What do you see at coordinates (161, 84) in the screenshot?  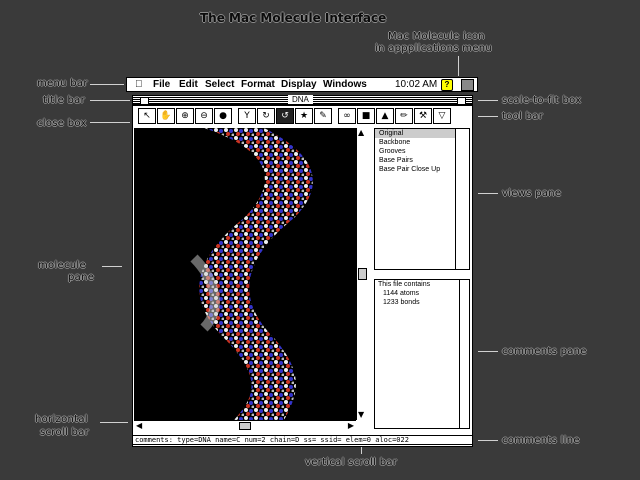 I see `menu-file: File` at bounding box center [161, 84].